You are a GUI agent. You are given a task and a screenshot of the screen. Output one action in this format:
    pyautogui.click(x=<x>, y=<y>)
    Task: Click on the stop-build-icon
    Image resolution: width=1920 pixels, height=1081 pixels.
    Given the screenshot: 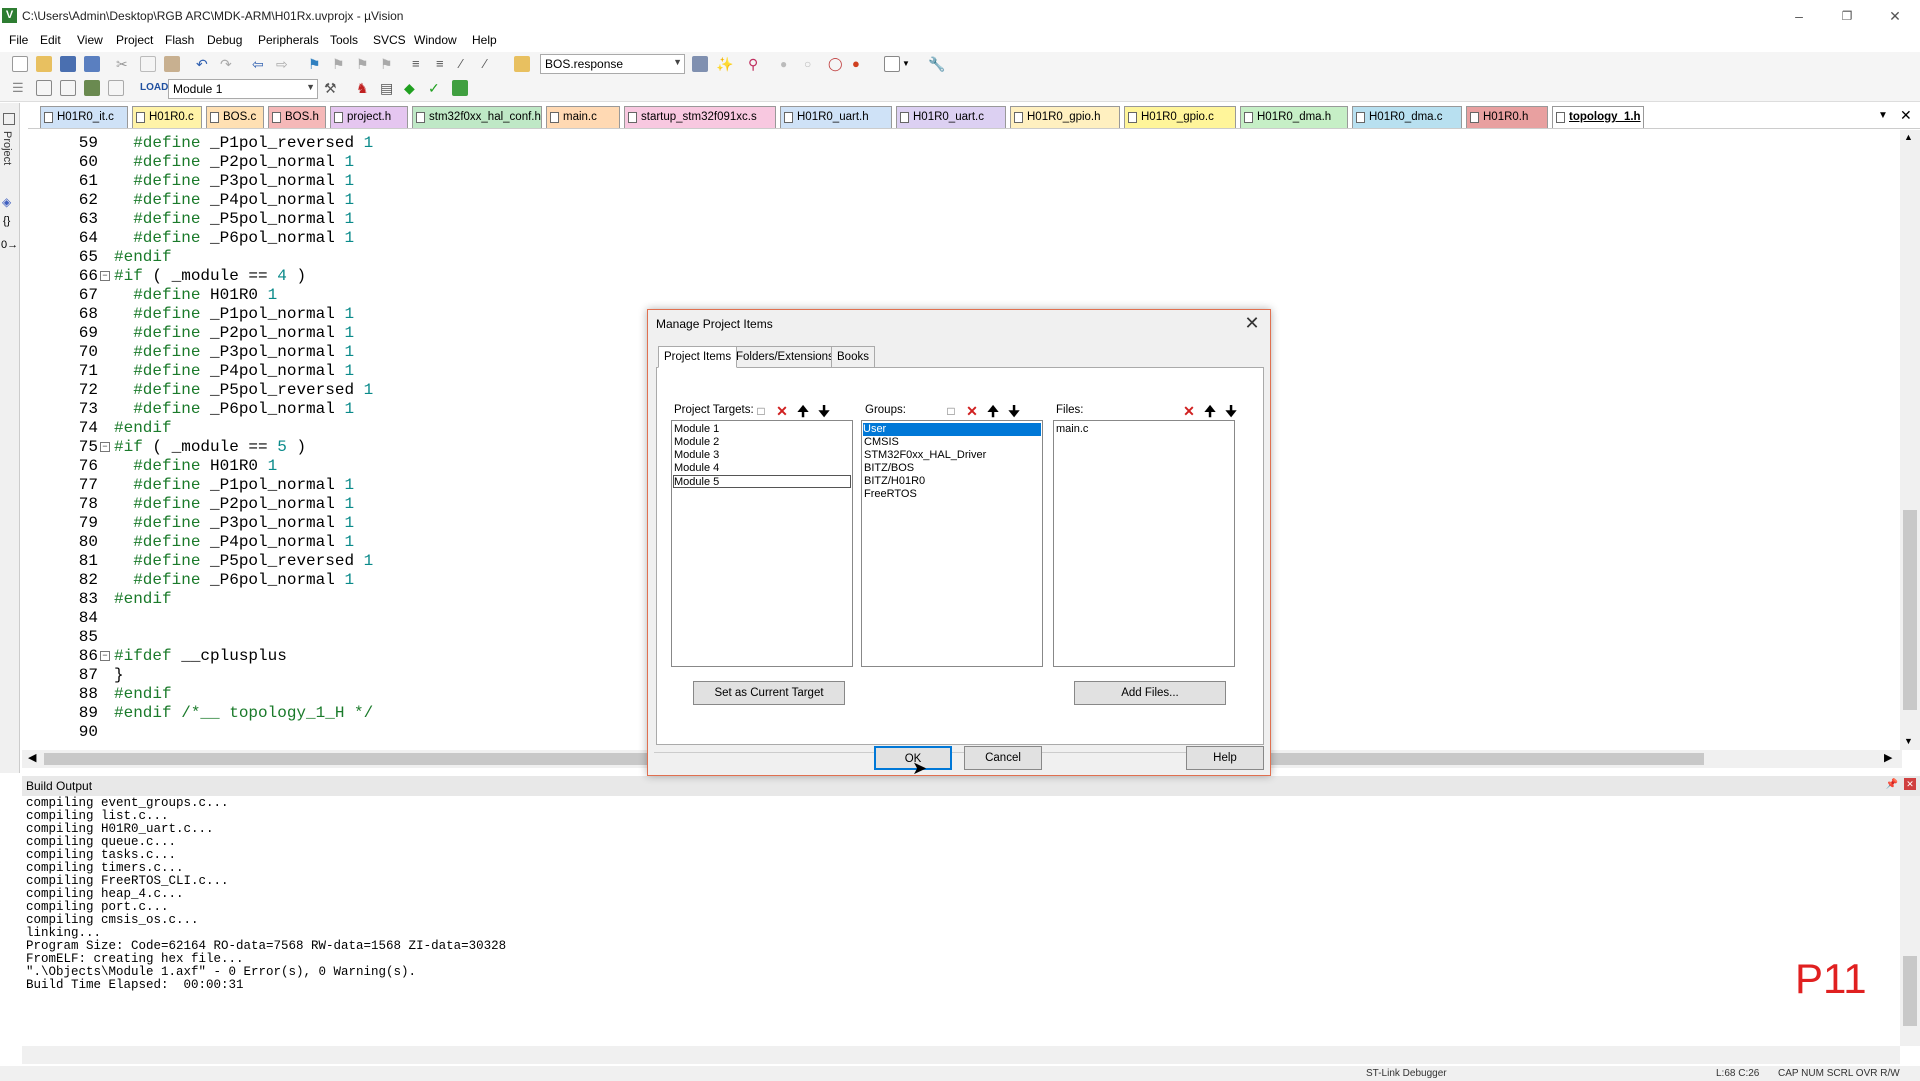 What is the action you would take?
    pyautogui.click(x=116, y=88)
    